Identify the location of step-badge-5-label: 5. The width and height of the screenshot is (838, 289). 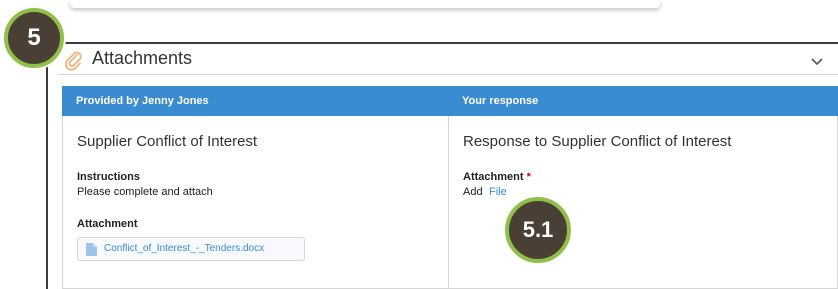
(34, 37).